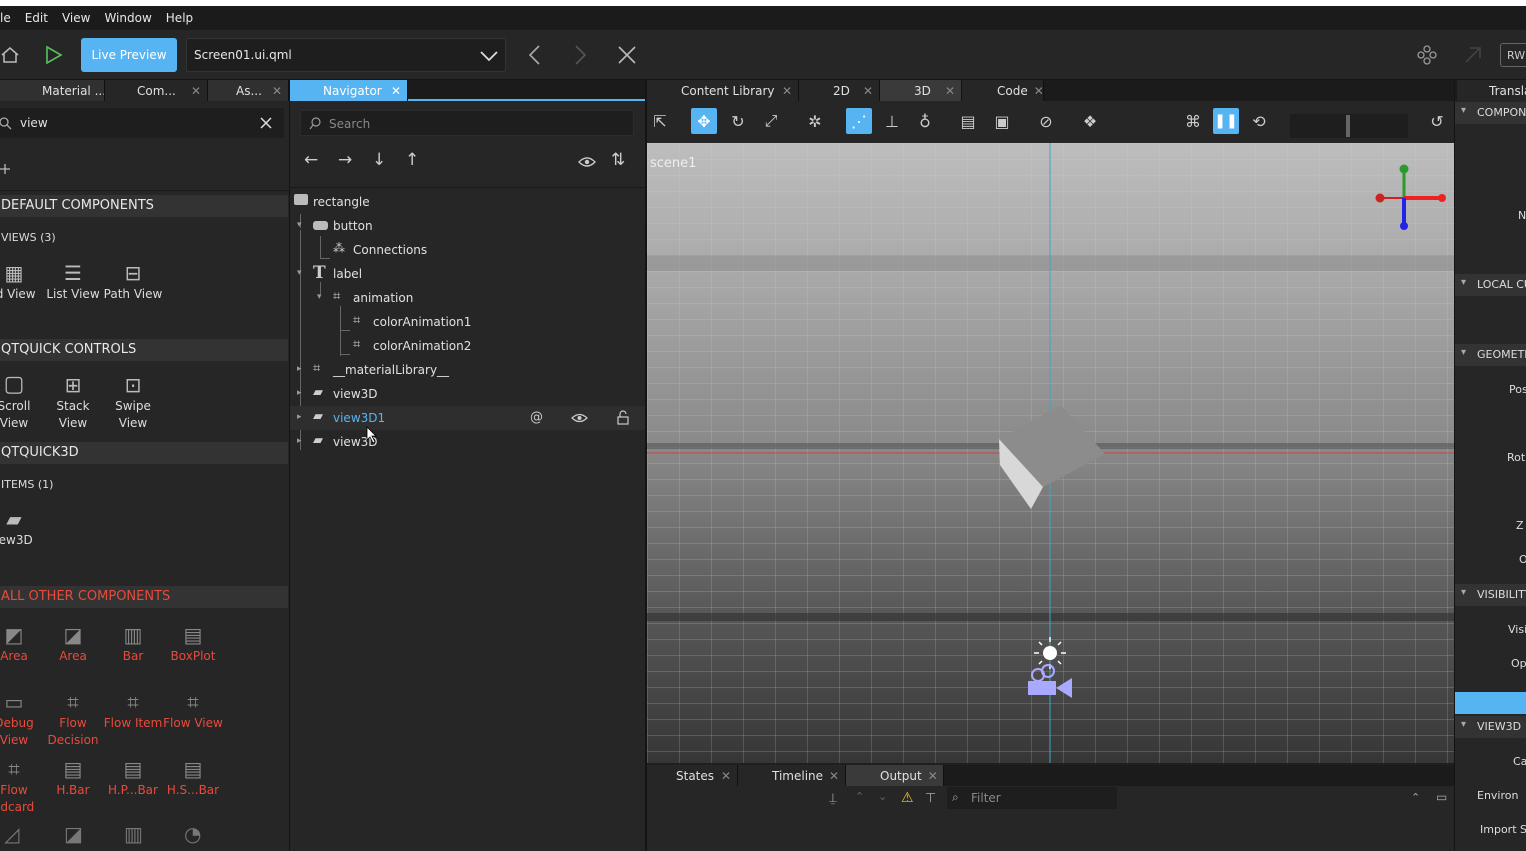 The width and height of the screenshot is (1526, 851). I want to click on run-icon, so click(53, 55).